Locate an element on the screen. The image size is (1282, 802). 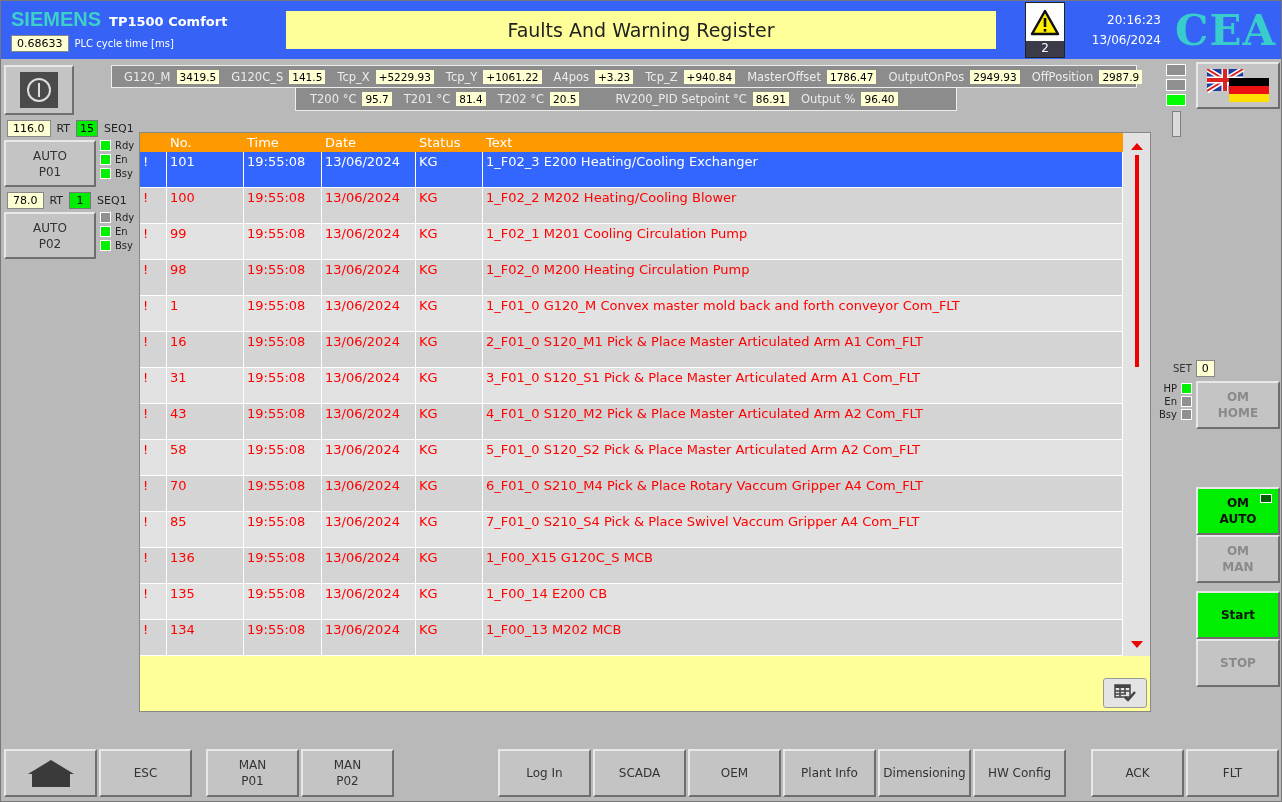
company-logo: CEA is located at coordinates (1226, 30).